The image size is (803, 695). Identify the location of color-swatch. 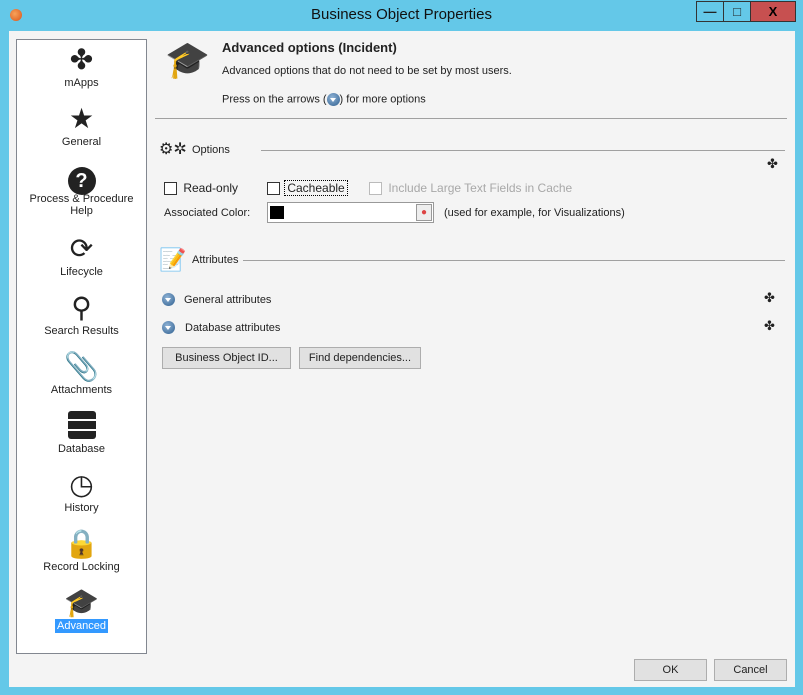
(277, 212).